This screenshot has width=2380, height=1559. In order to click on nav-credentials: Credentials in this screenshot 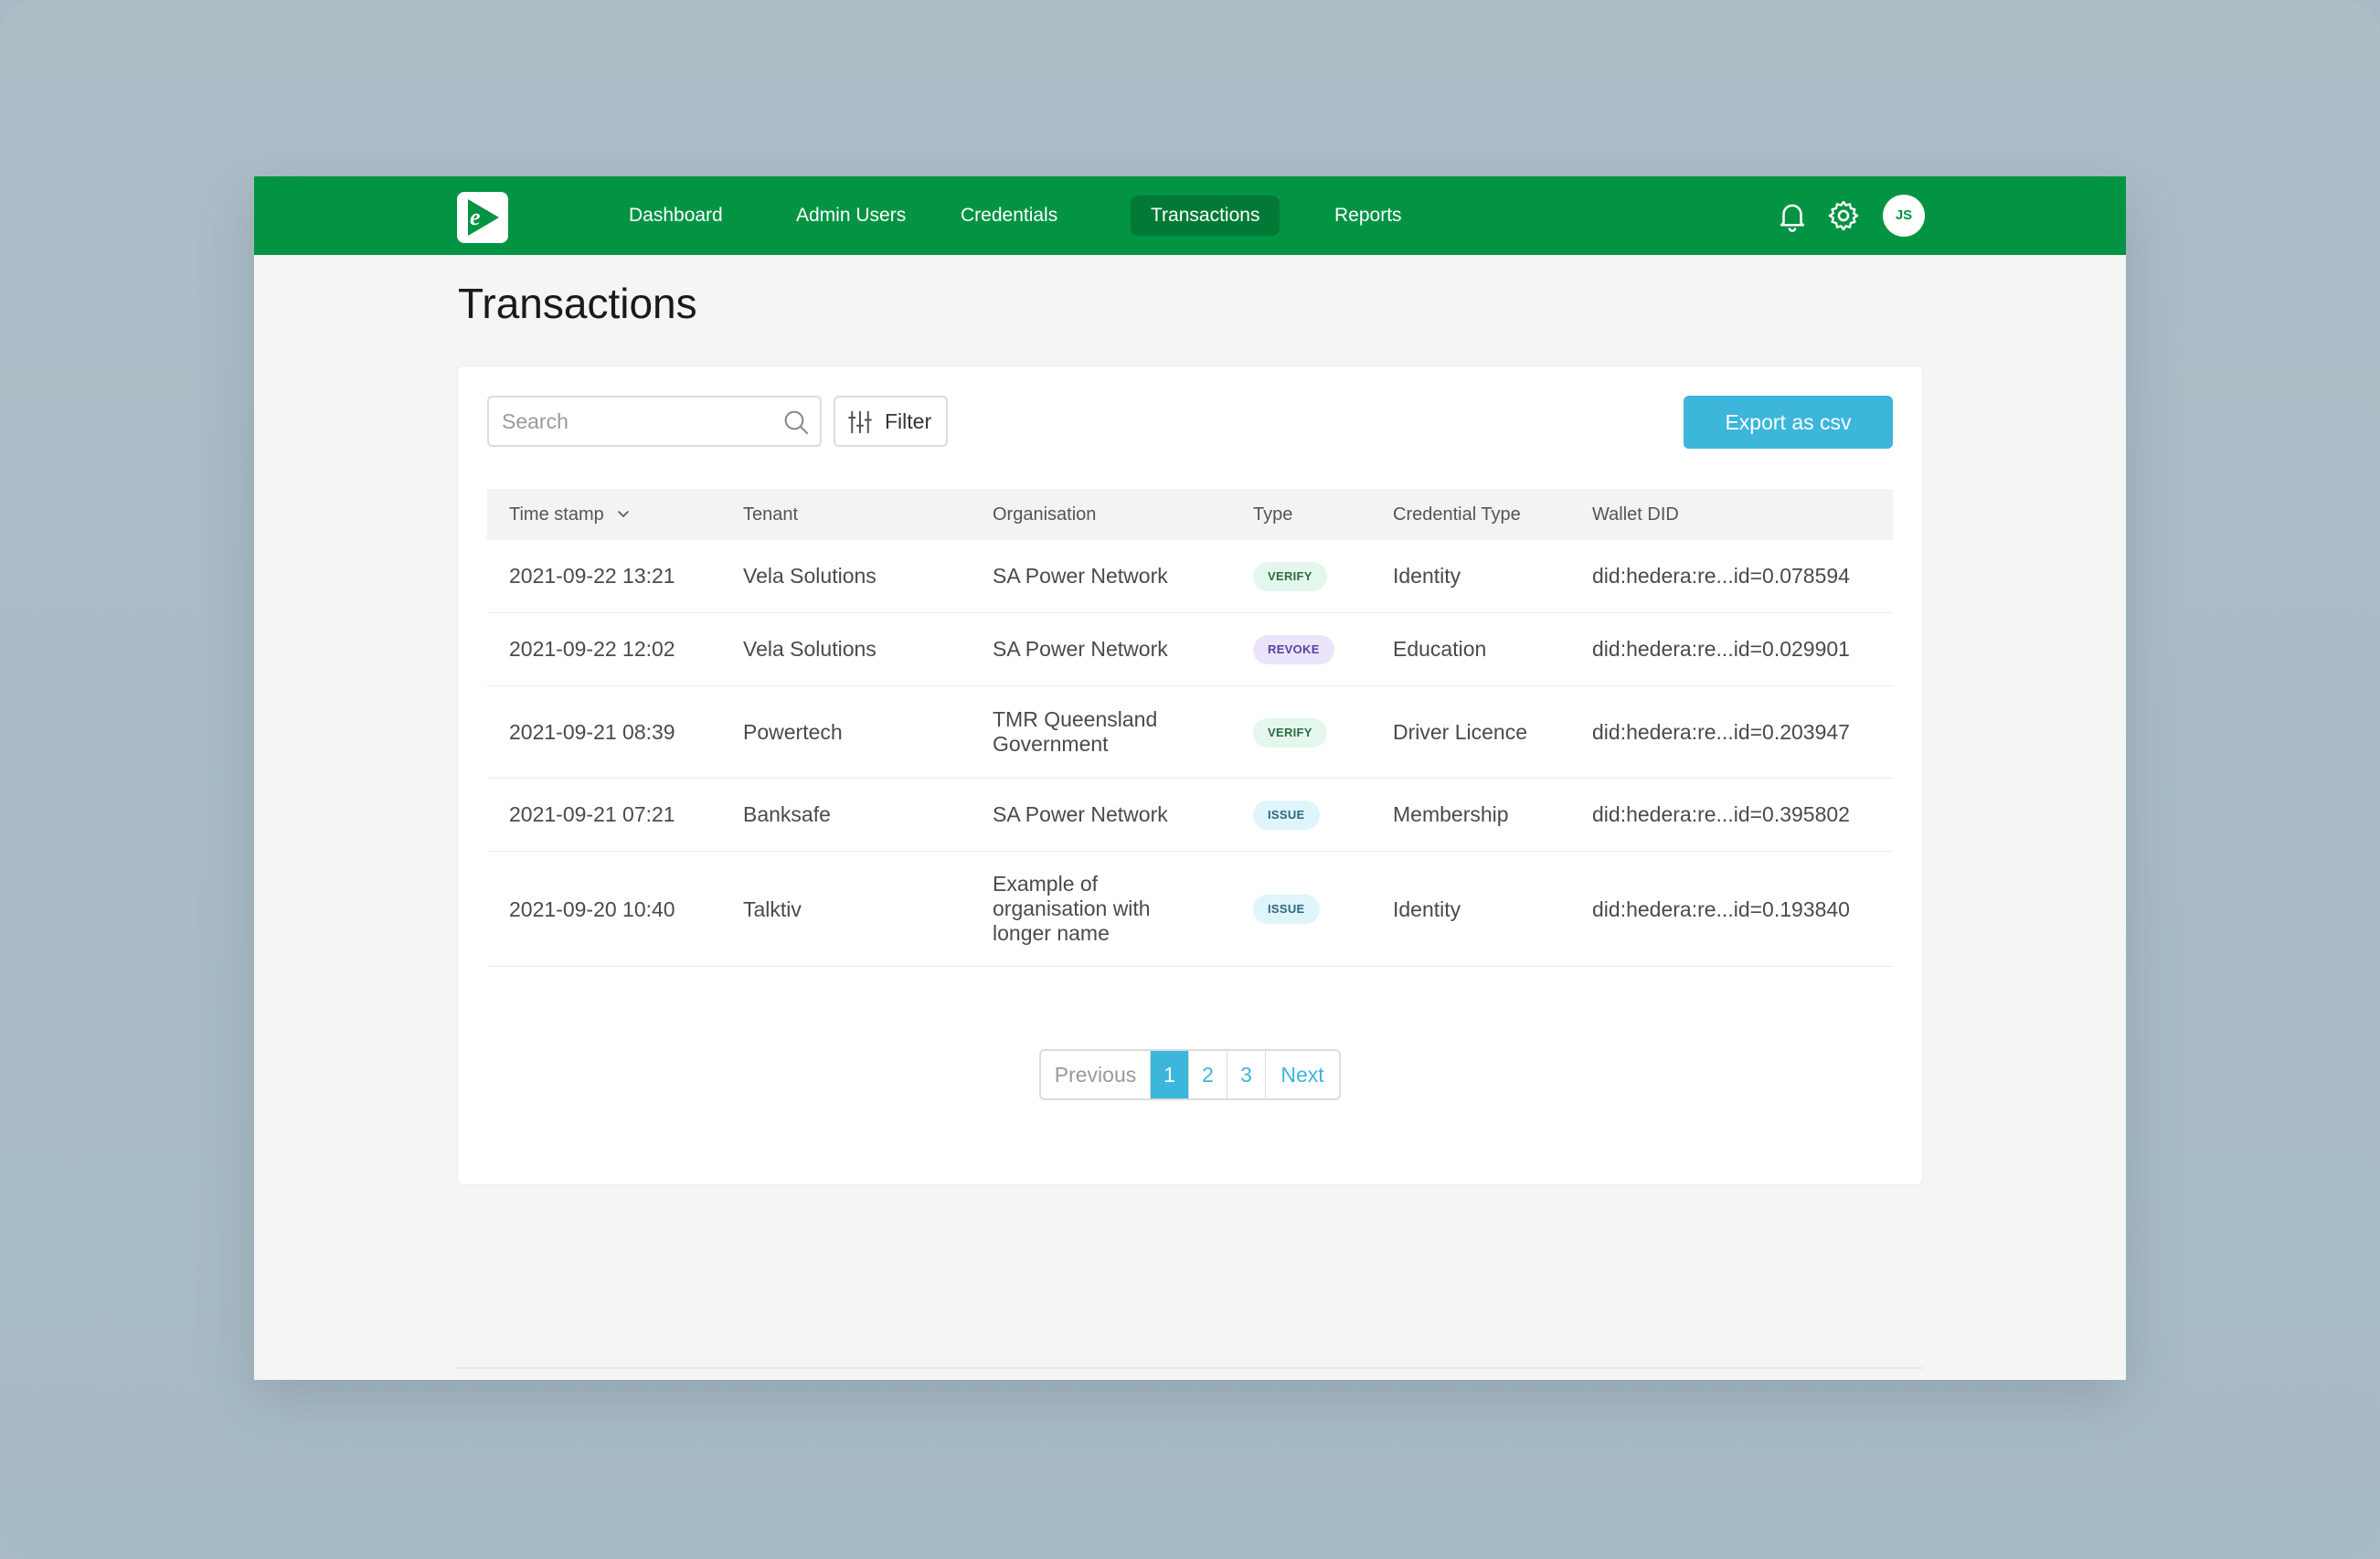, I will do `click(1009, 216)`.